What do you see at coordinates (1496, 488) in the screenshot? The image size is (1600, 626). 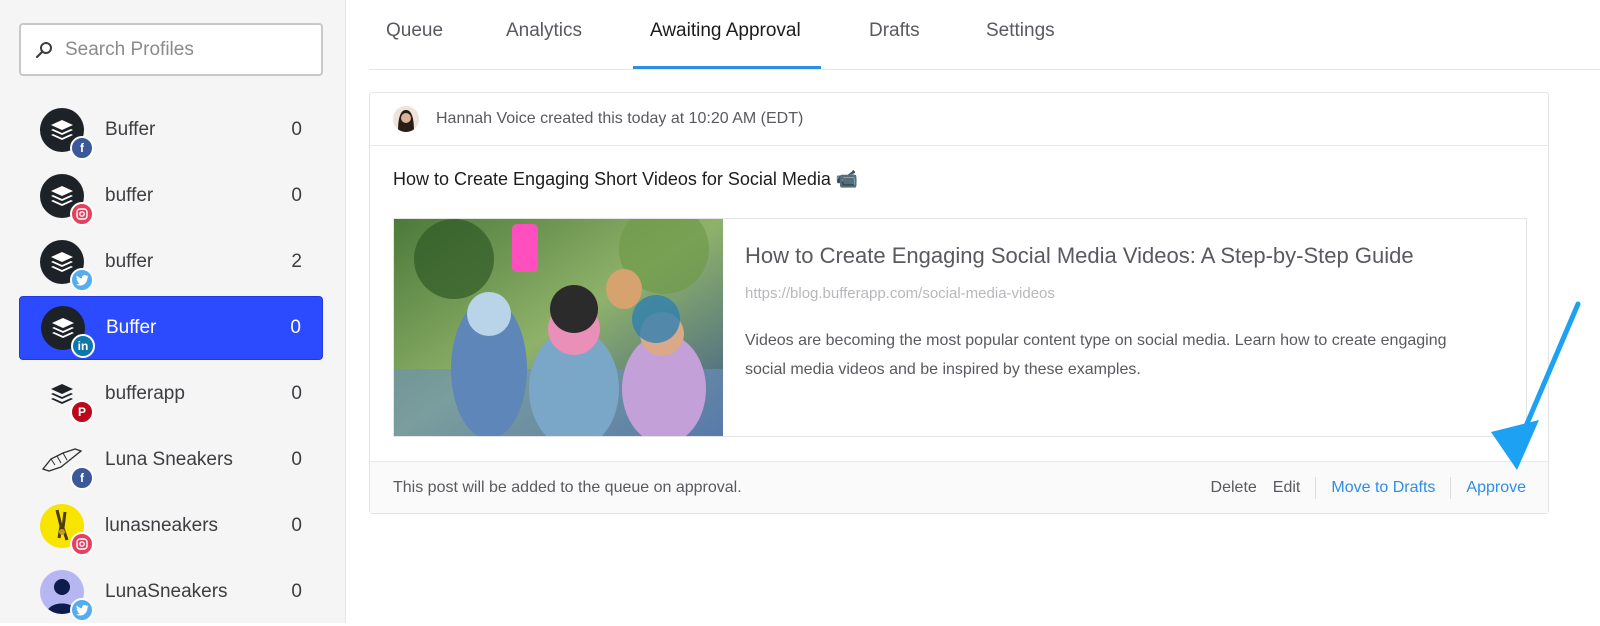 I see `approve-button: Approve` at bounding box center [1496, 488].